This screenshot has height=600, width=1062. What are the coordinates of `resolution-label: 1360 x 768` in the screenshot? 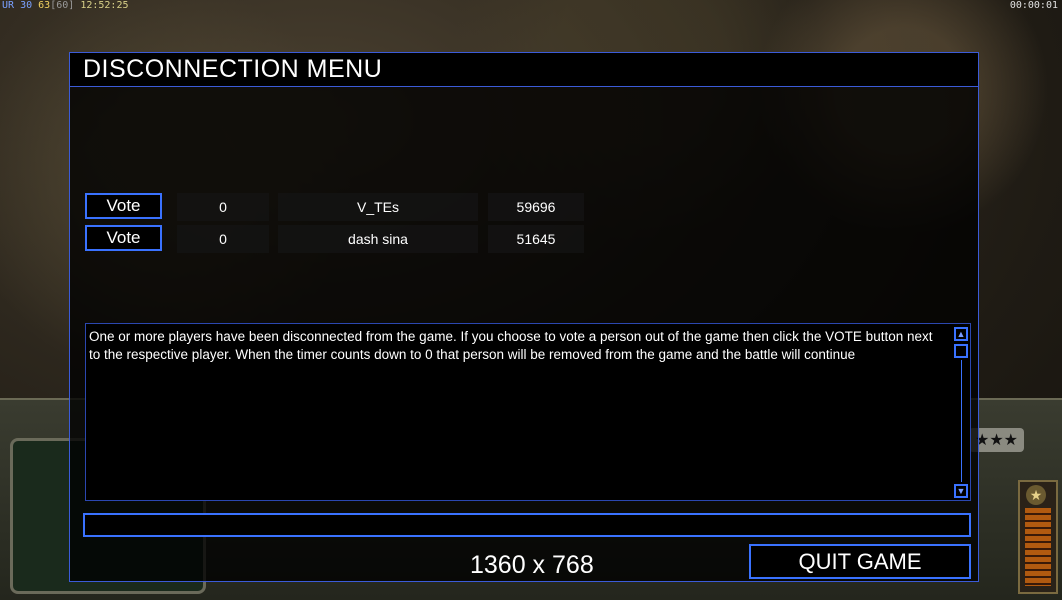 It's located at (532, 565).